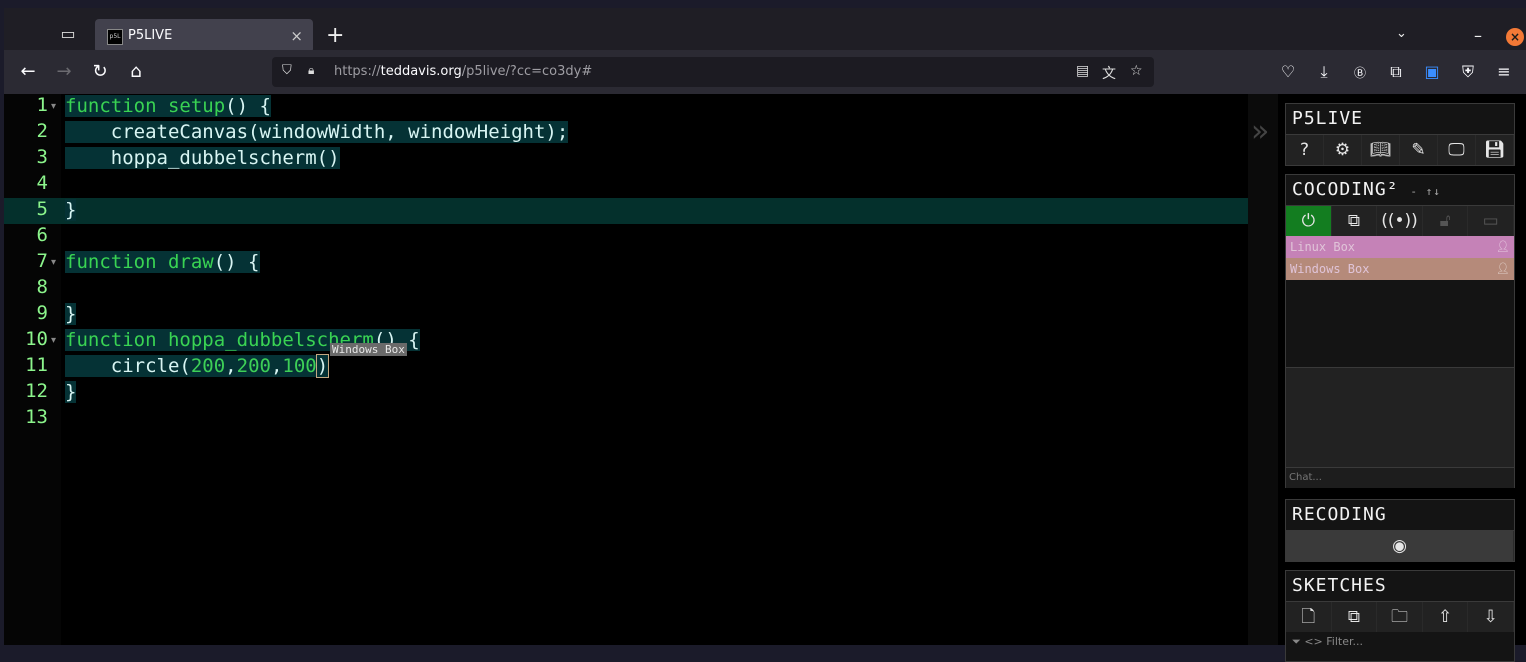 This screenshot has width=1526, height=662. Describe the element at coordinates (136, 72) in the screenshot. I see `home-icon: ⌂` at that location.